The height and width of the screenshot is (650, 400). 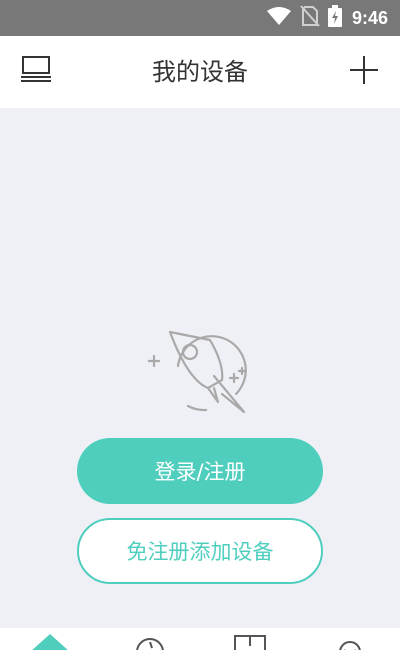 What do you see at coordinates (310, 18) in the screenshot?
I see `no-sim-icon` at bounding box center [310, 18].